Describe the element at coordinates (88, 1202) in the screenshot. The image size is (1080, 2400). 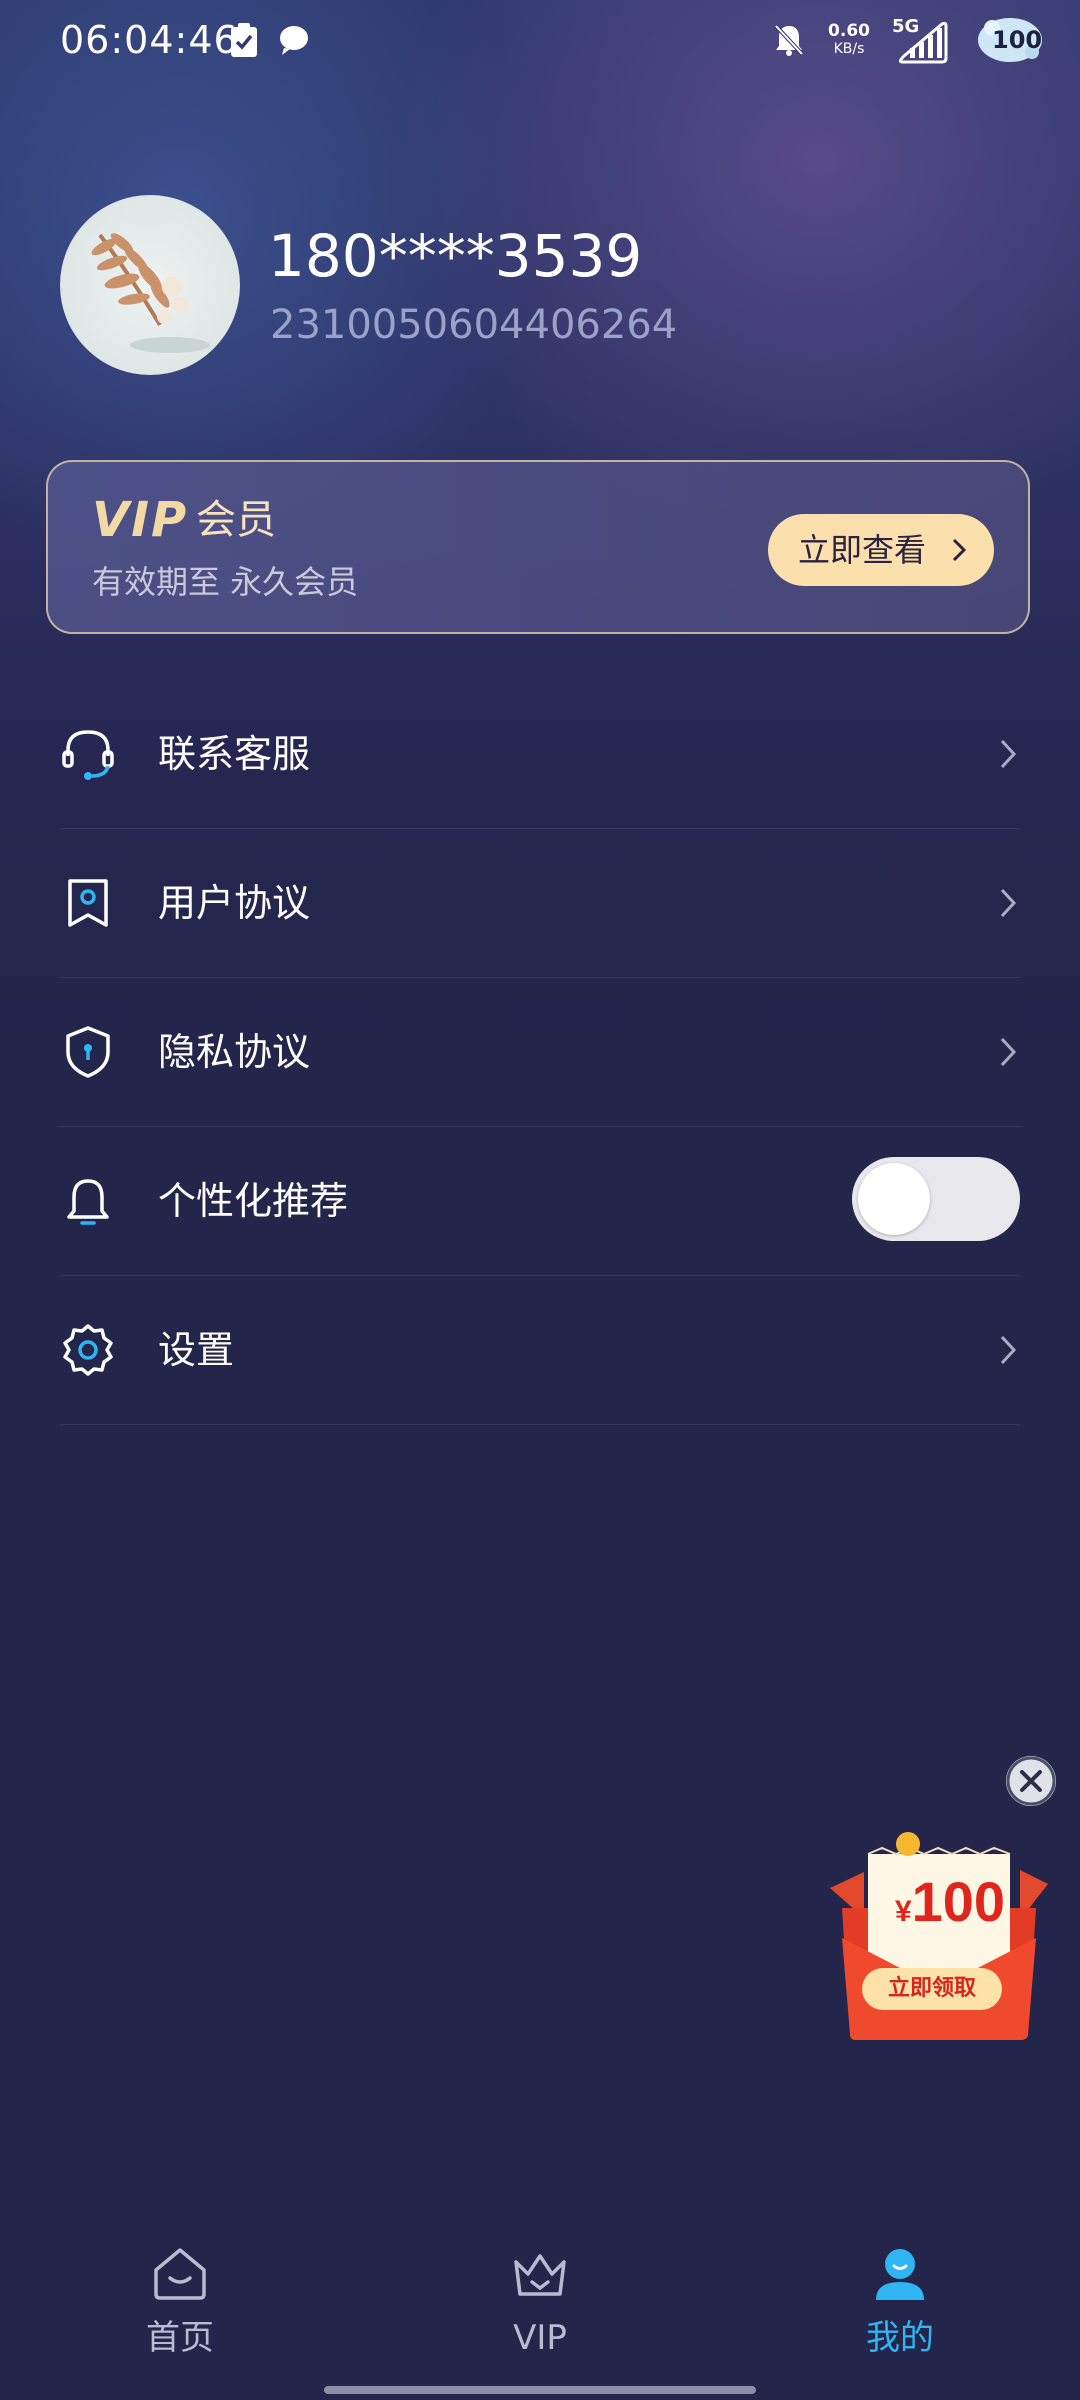
I see `bell-icon` at that location.